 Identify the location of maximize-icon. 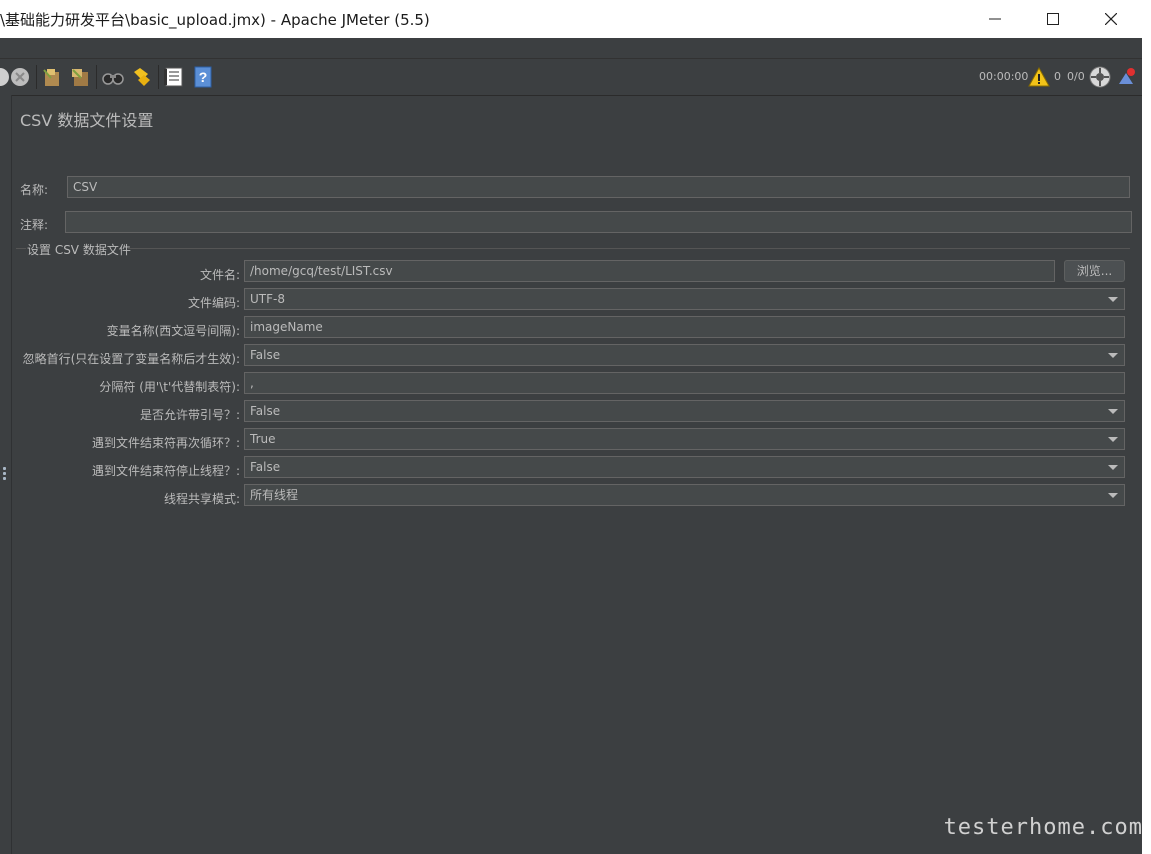
(1053, 19).